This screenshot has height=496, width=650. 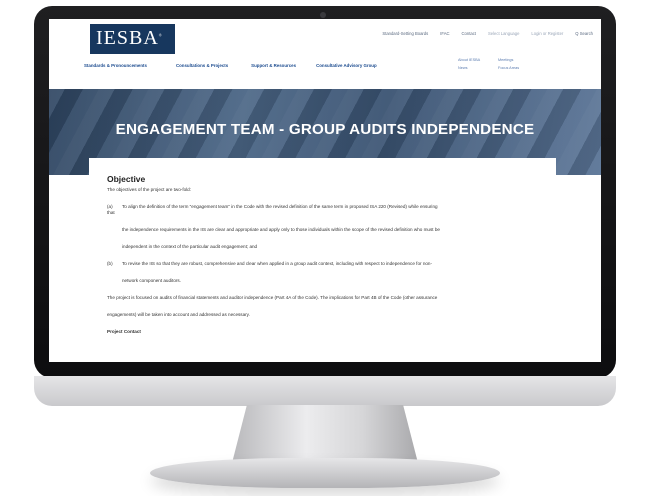 I want to click on search-link: Q Search, so click(x=584, y=33).